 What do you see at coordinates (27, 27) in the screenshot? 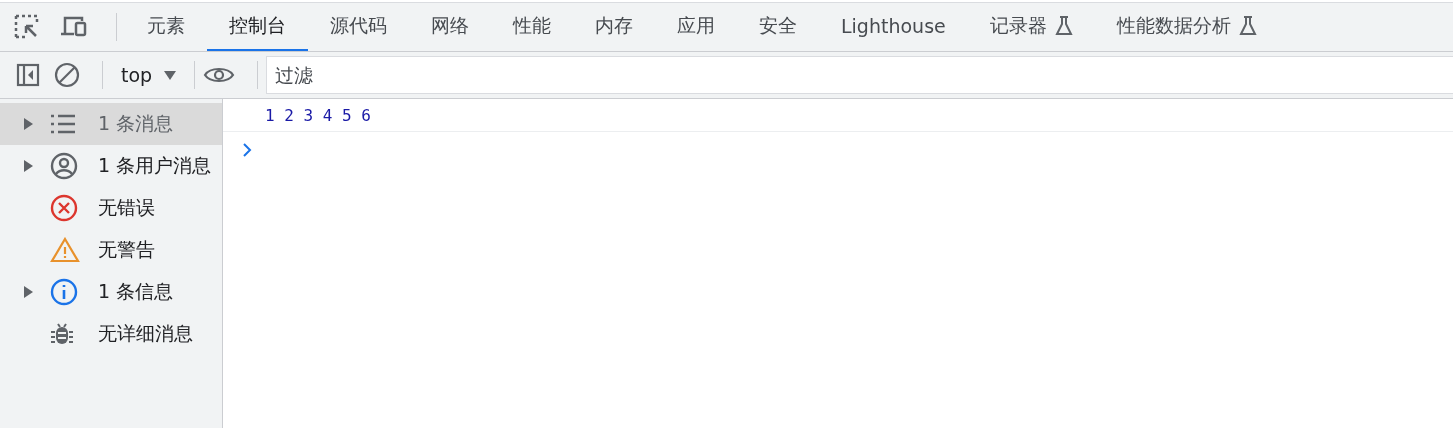
I see `inspect-icon` at bounding box center [27, 27].